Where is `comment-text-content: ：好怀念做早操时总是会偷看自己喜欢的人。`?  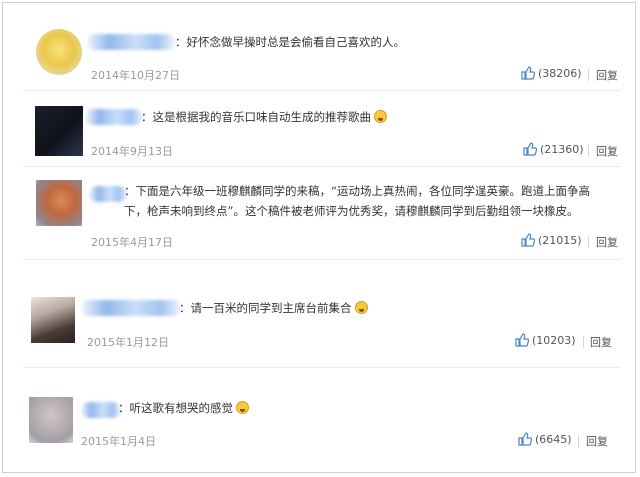
comment-text-content: ：好怀念做早操时总是会偷看自己喜欢的人。 is located at coordinates (290, 42).